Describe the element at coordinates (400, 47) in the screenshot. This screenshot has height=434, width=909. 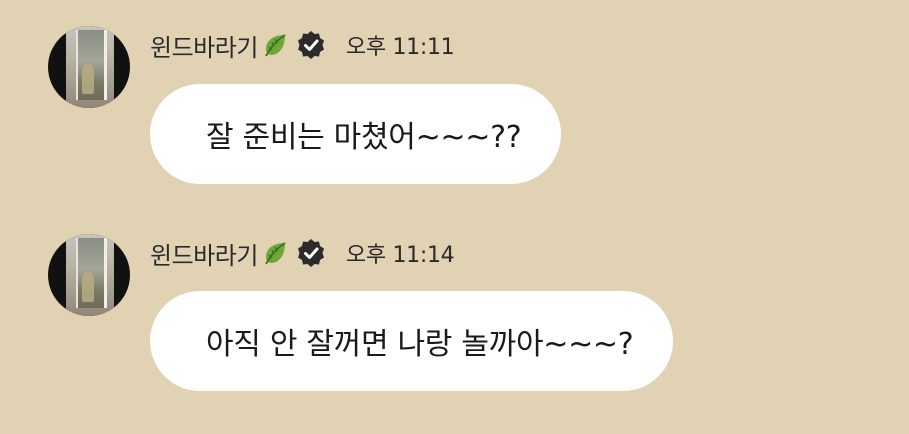
I see `message-time: 오후 11:11` at that location.